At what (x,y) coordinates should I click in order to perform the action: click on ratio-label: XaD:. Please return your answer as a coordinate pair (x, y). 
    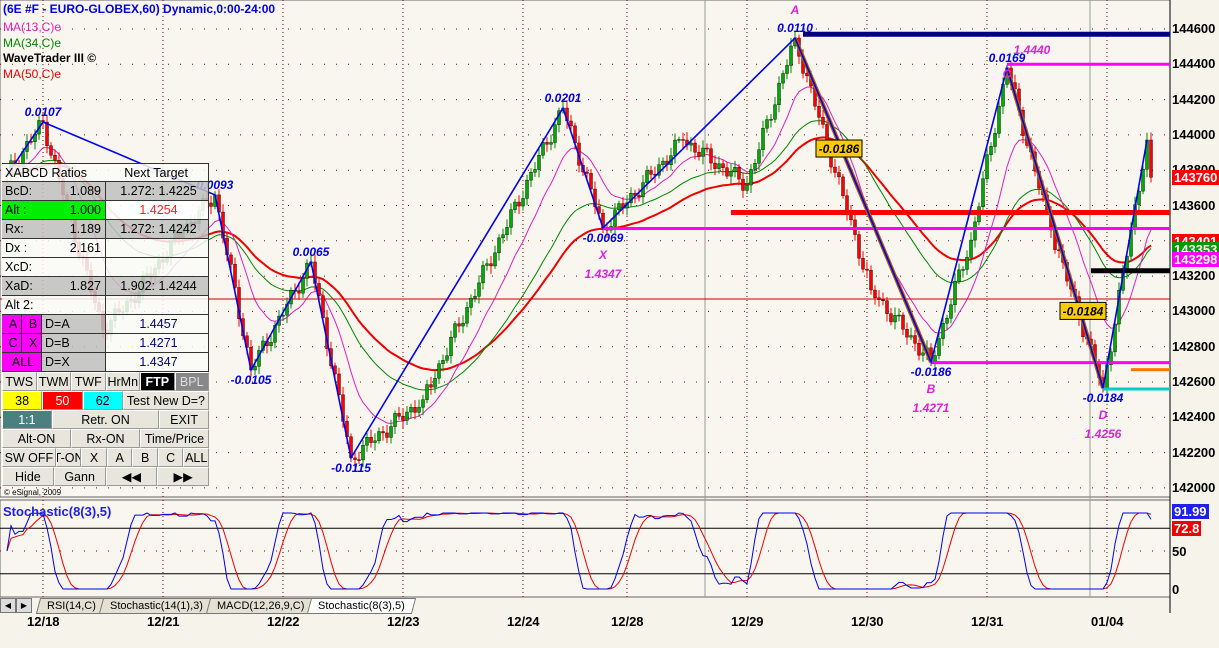
    Looking at the image, I should click on (19, 286).